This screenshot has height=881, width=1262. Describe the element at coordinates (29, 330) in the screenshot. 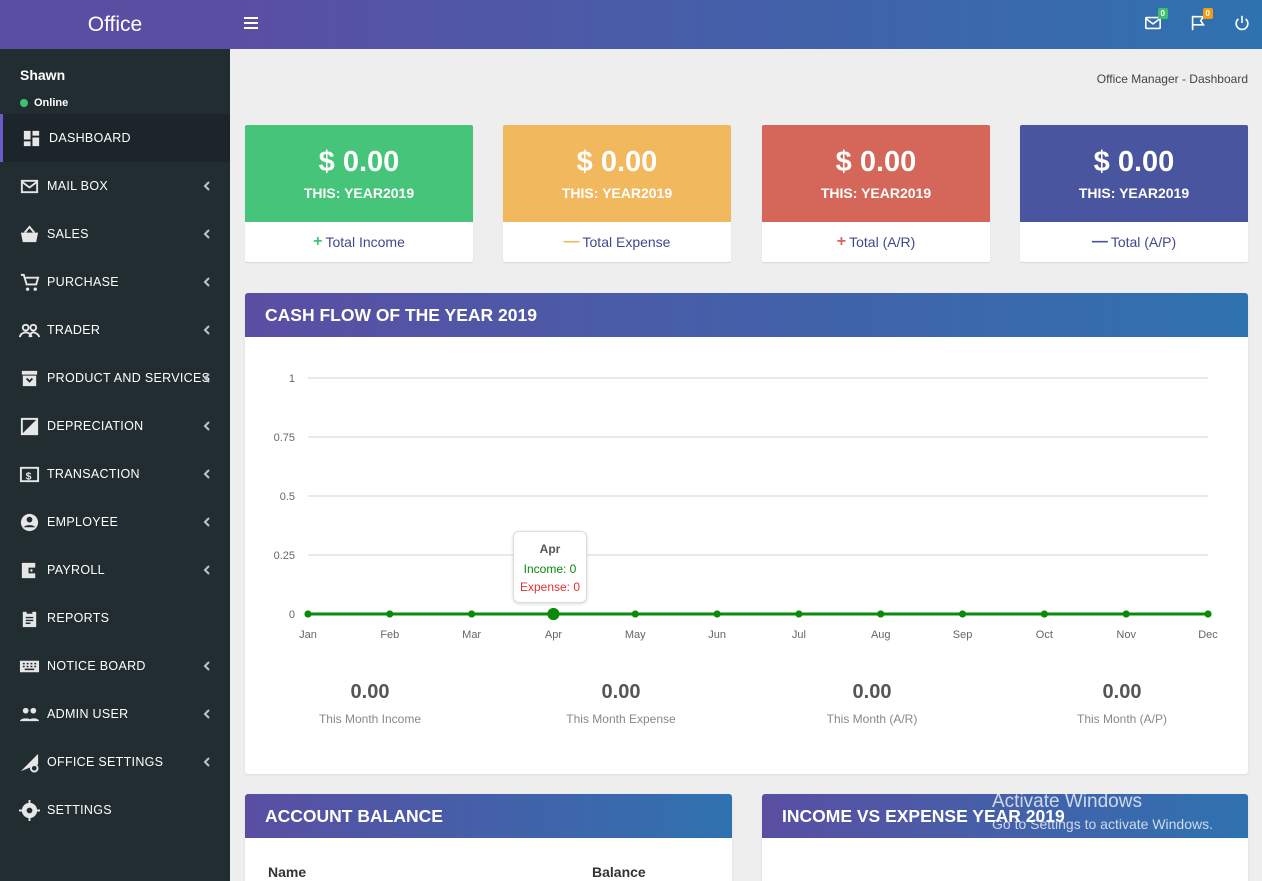

I see `people-icon` at that location.